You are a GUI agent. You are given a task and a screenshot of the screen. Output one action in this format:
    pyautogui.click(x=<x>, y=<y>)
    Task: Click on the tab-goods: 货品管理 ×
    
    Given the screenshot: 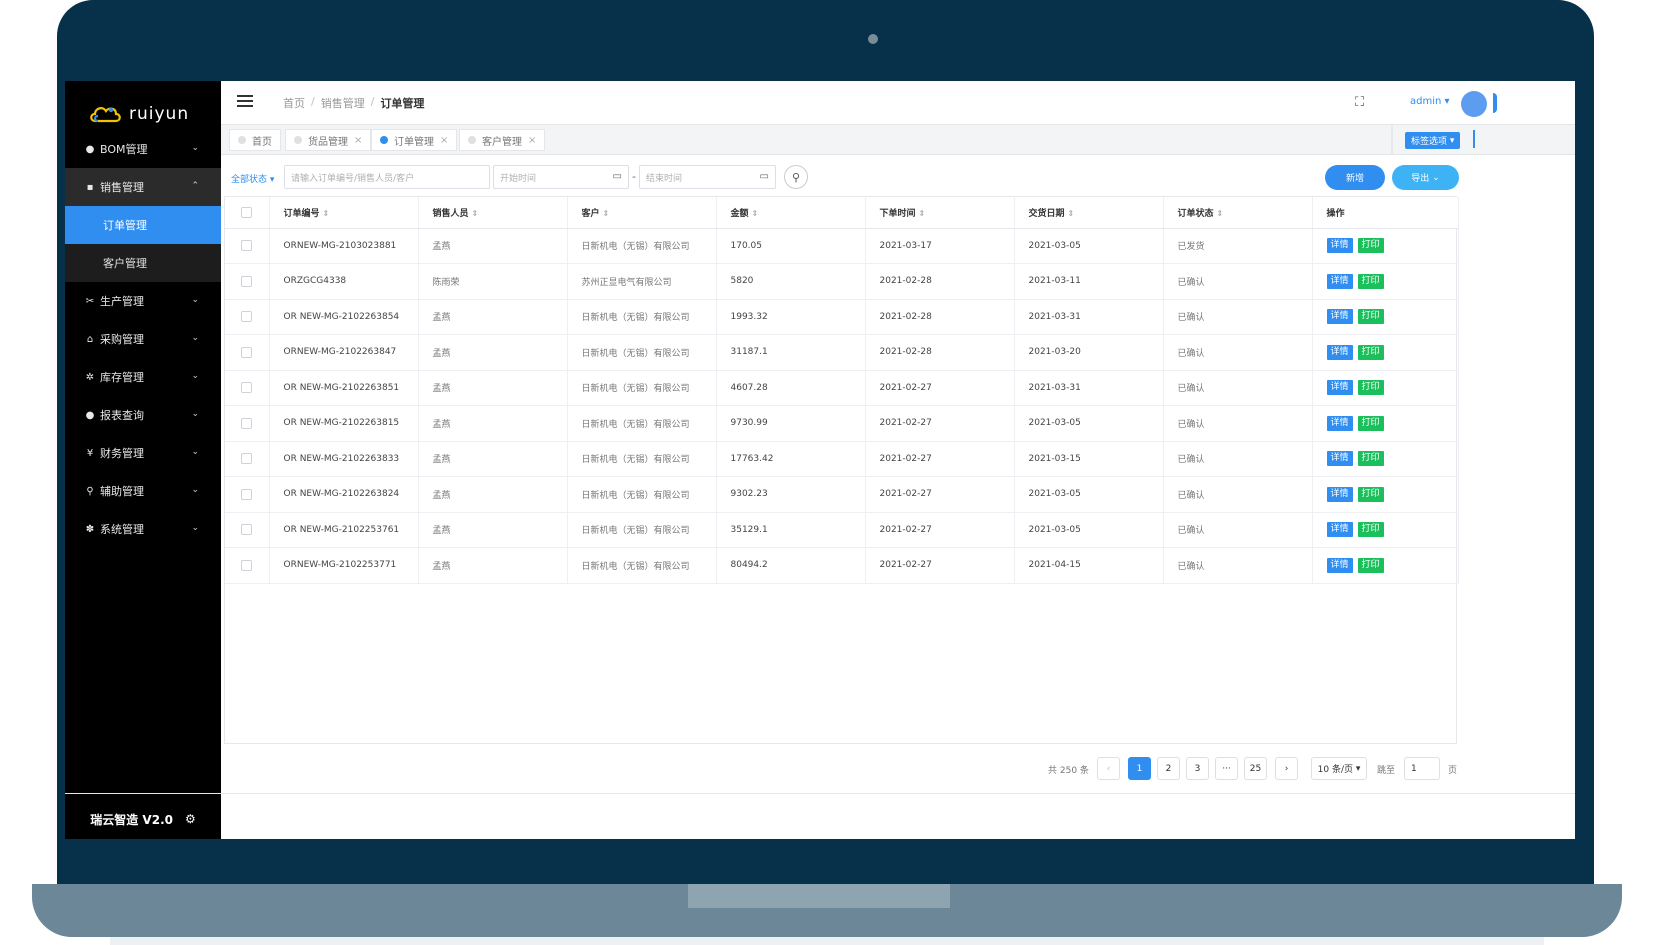 What is the action you would take?
    pyautogui.click(x=328, y=140)
    